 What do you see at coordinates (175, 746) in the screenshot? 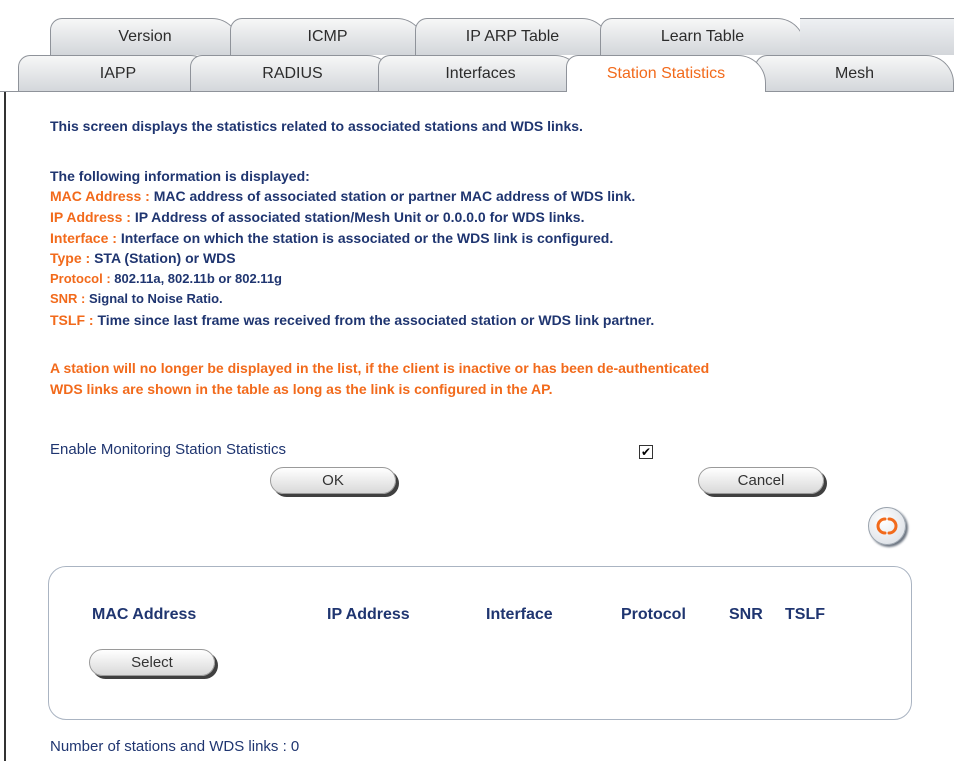
I see `station-count: Number of stations and WDS links : 0` at bounding box center [175, 746].